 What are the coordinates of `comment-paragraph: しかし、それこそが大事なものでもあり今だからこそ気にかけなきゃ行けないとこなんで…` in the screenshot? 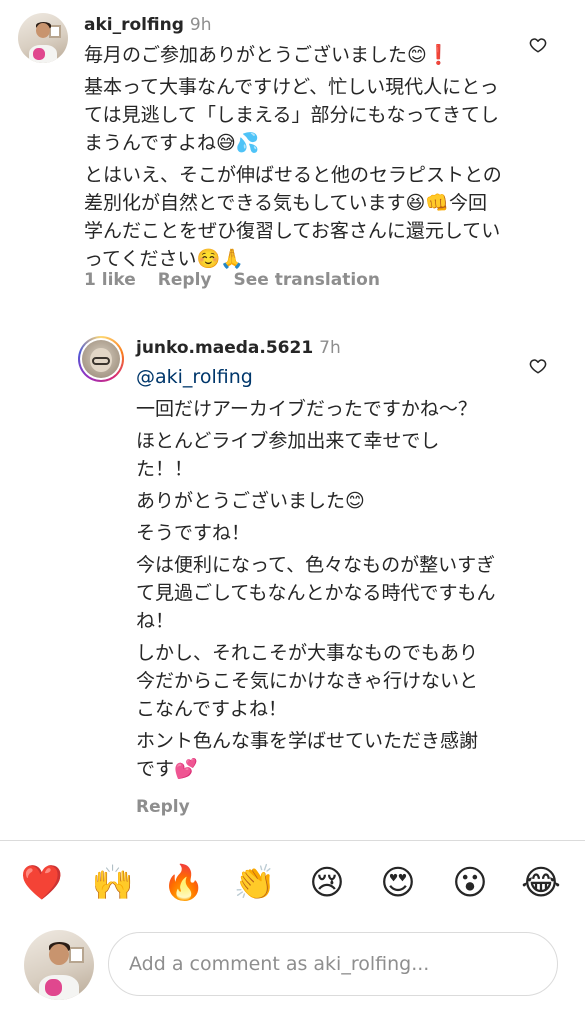 It's located at (307, 681).